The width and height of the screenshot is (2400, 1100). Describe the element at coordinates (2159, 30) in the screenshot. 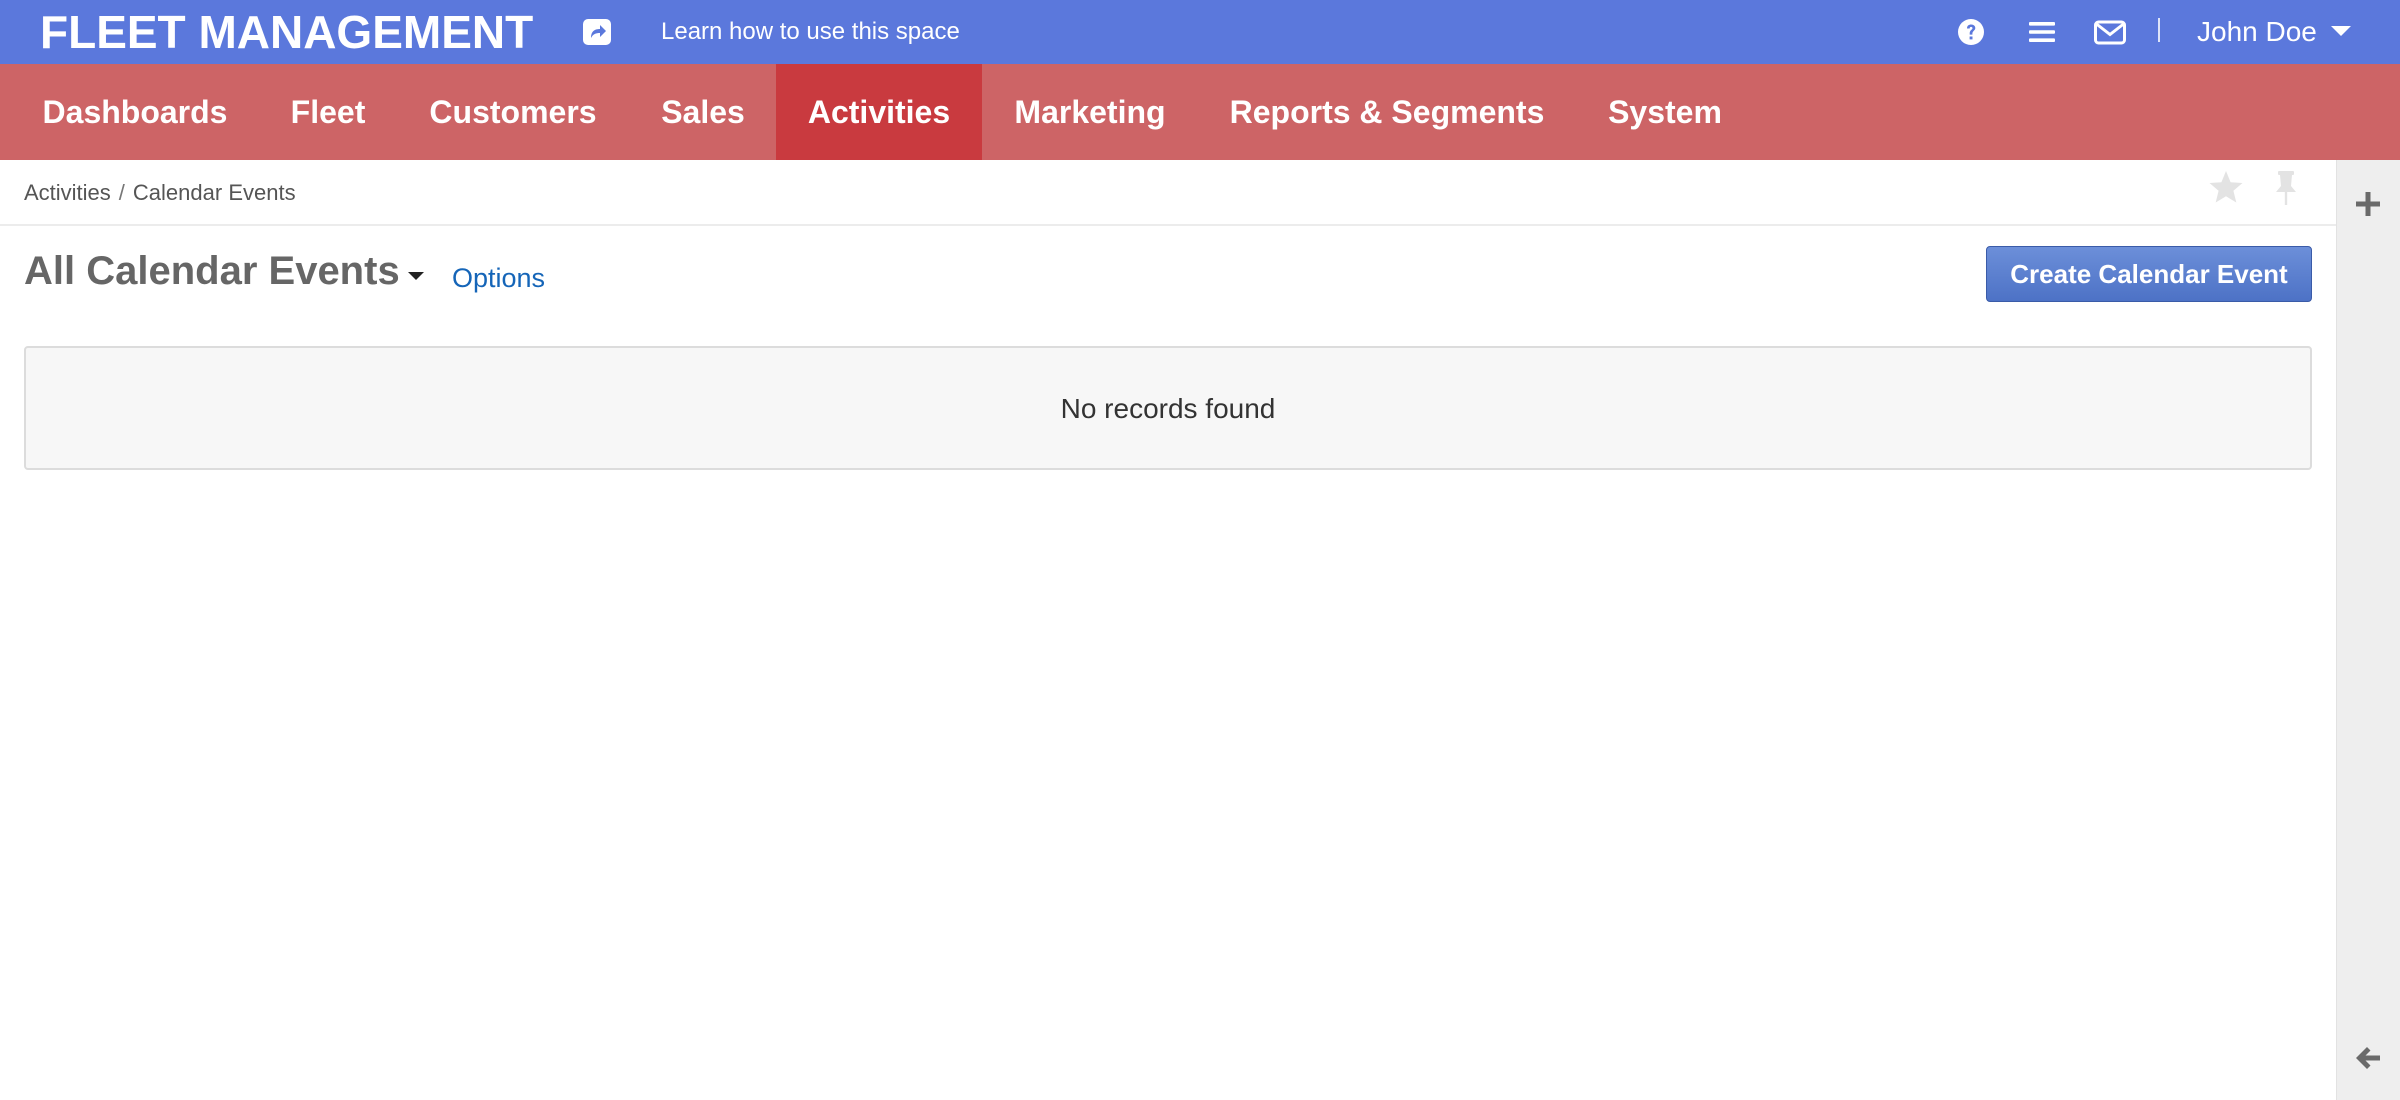

I see `header-divider` at that location.